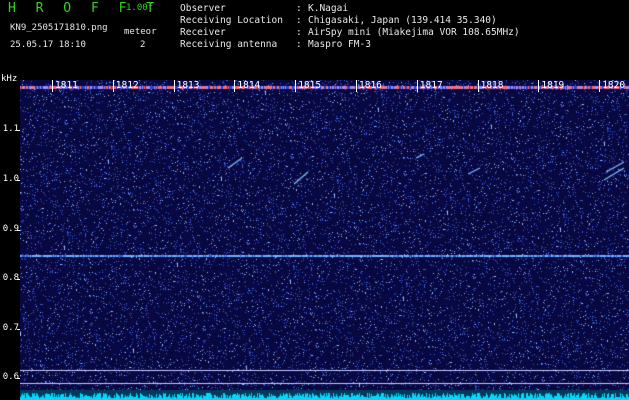 The width and height of the screenshot is (629, 400). I want to click on time-tick-label: 1813, so click(188, 85).